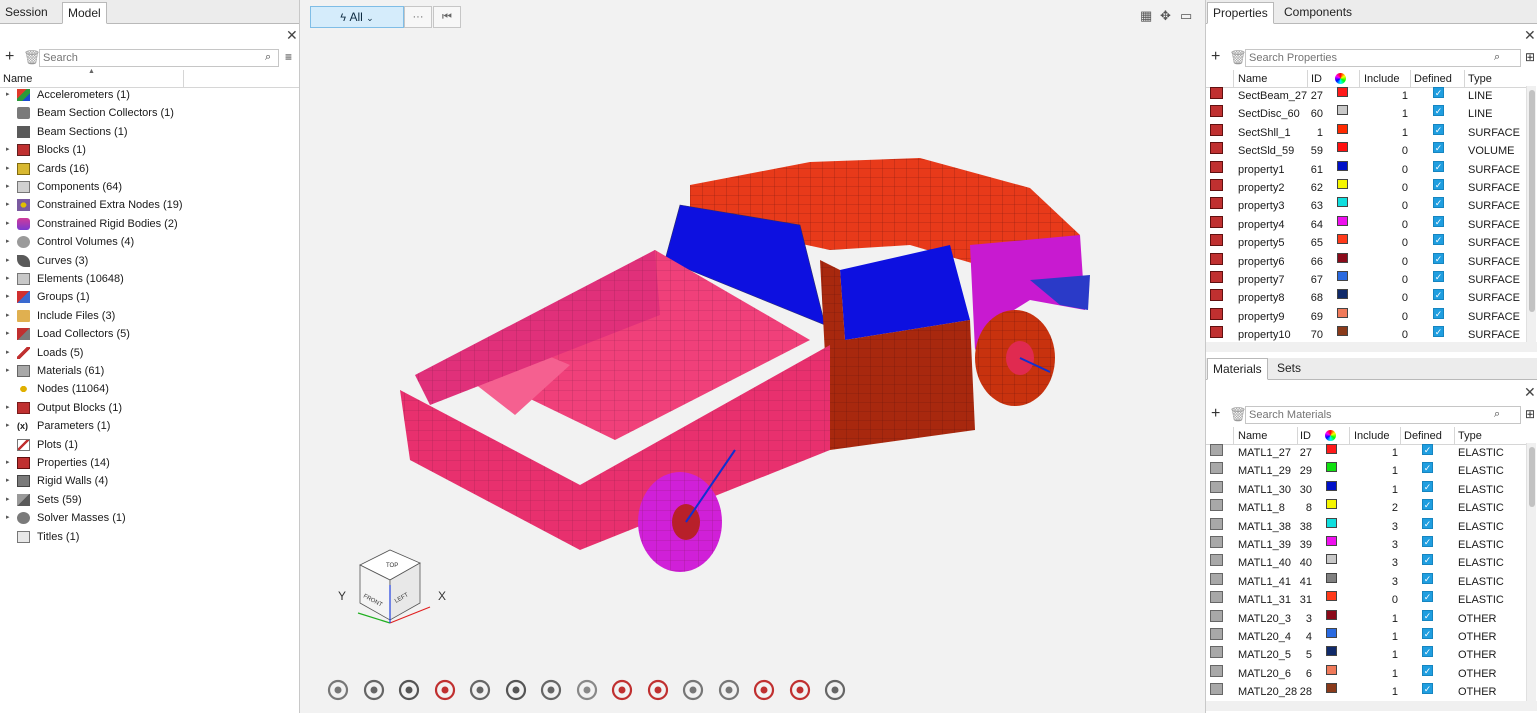 Image resolution: width=1537 pixels, height=713 pixels. What do you see at coordinates (1366, 169) in the screenshot?
I see `table-row: property1 61 0 ✓ SURFACE` at bounding box center [1366, 169].